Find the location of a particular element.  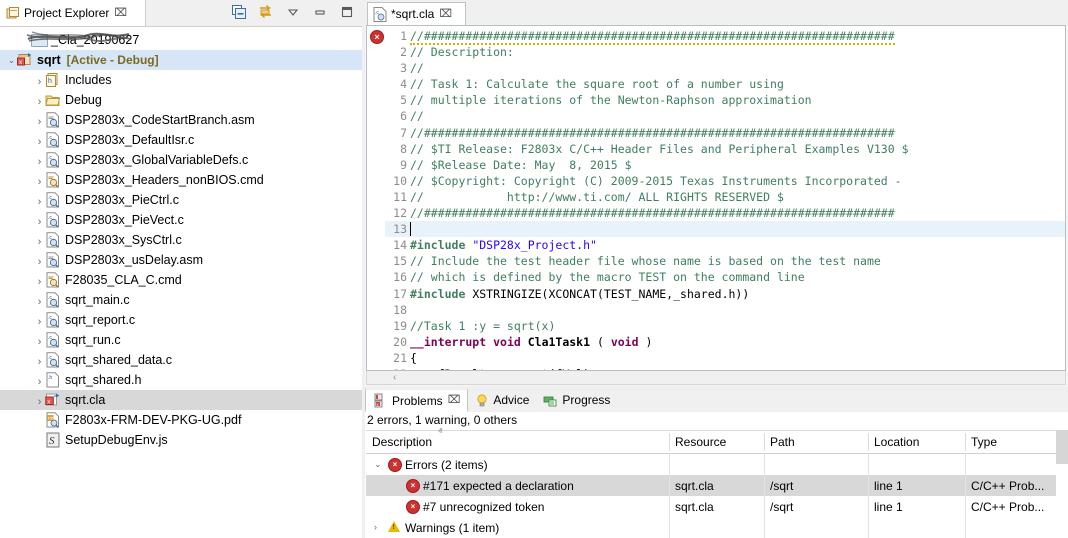

chevron-down-icon: ⌄ is located at coordinates (11, 60).